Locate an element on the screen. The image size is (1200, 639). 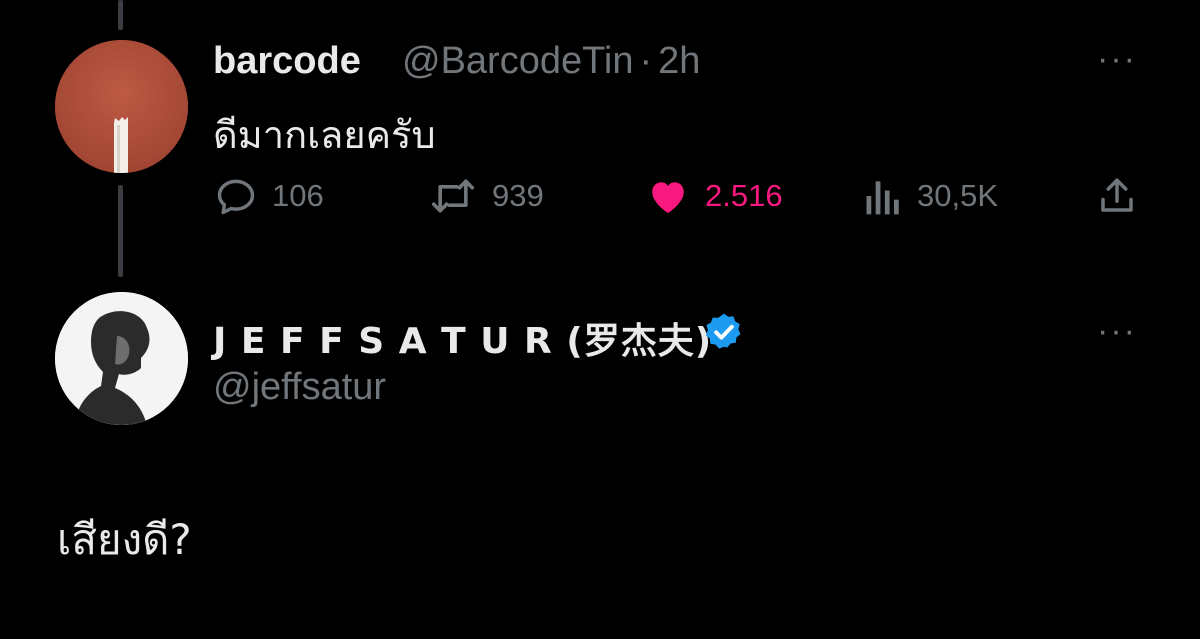
views-action: 30,5K is located at coordinates (930, 196).